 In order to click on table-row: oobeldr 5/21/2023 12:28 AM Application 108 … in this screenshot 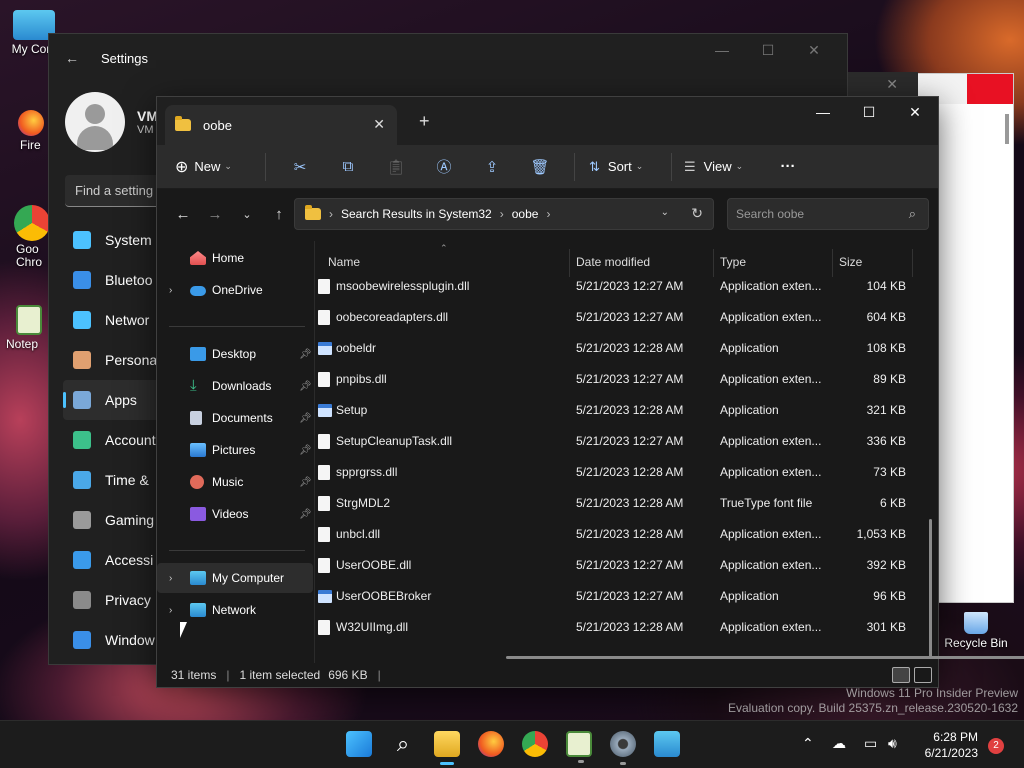, I will do `click(616, 348)`.